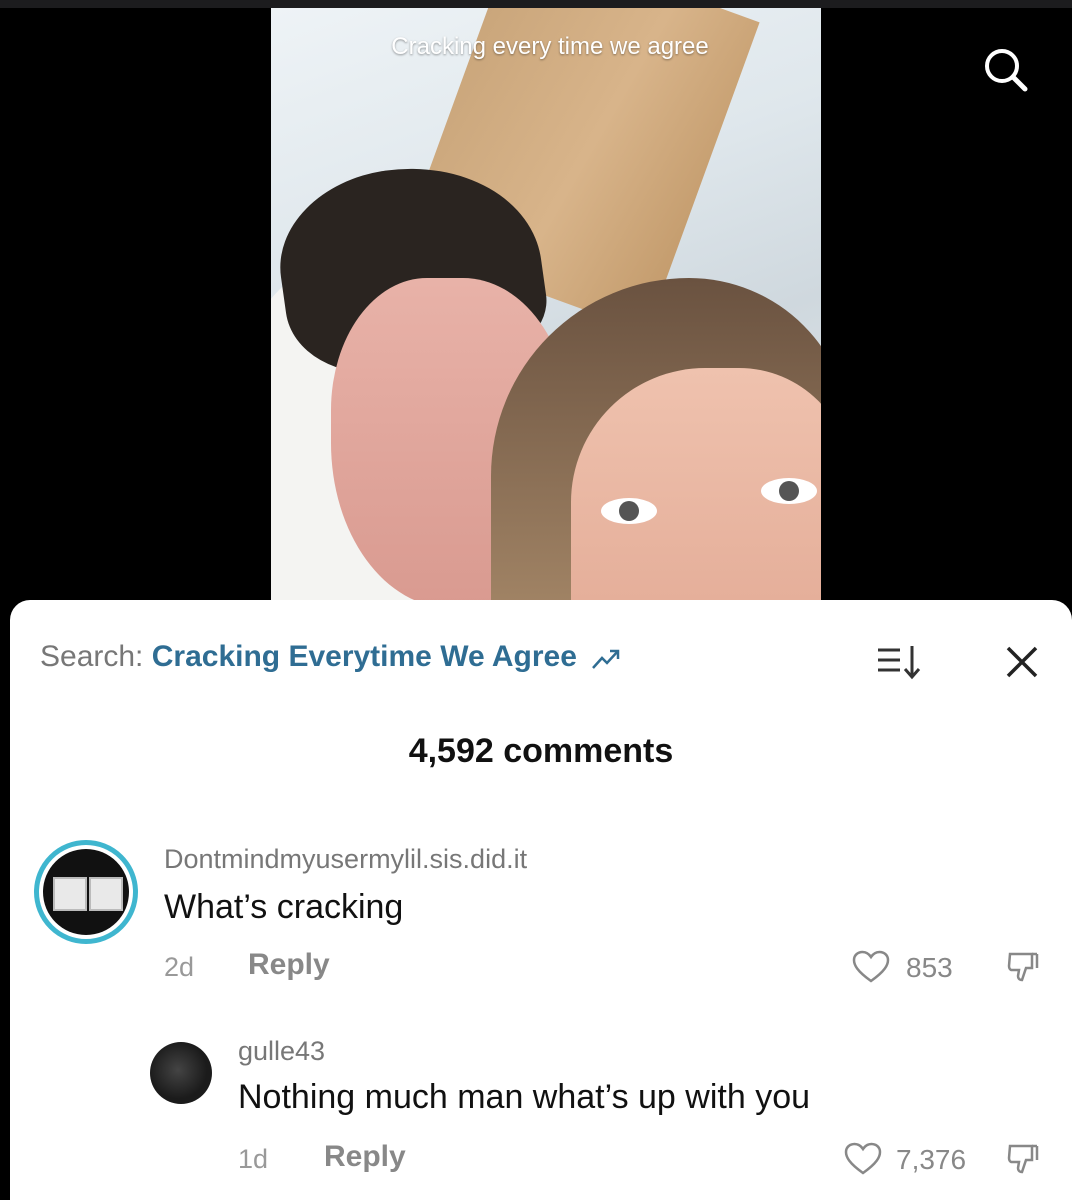  Describe the element at coordinates (929, 967) in the screenshot. I see `like-count: 853` at that location.